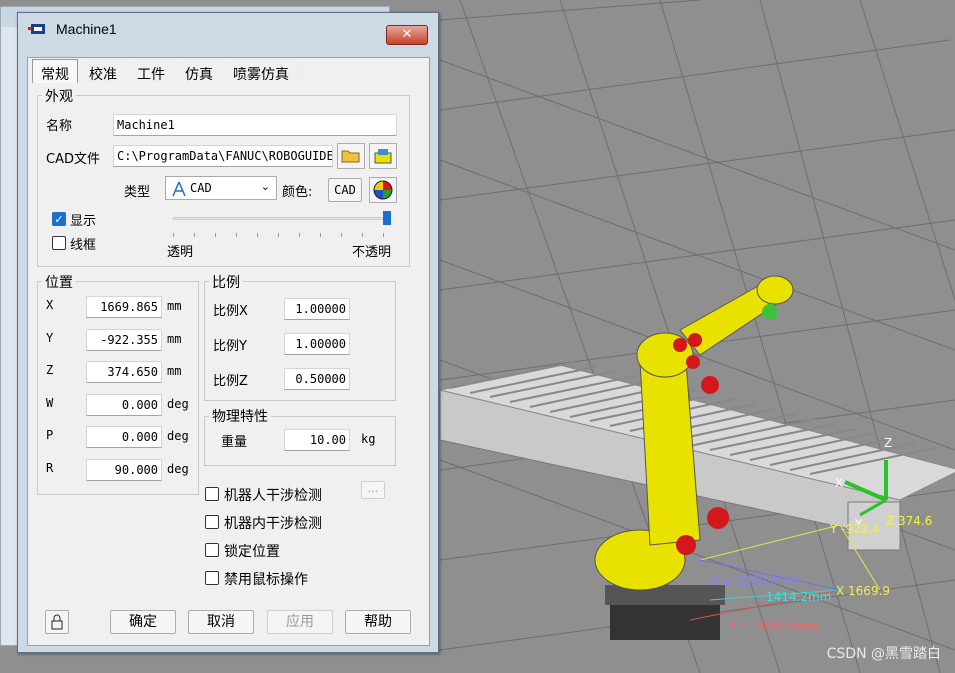  I want to click on type-select: CAD ⌄, so click(221, 188).